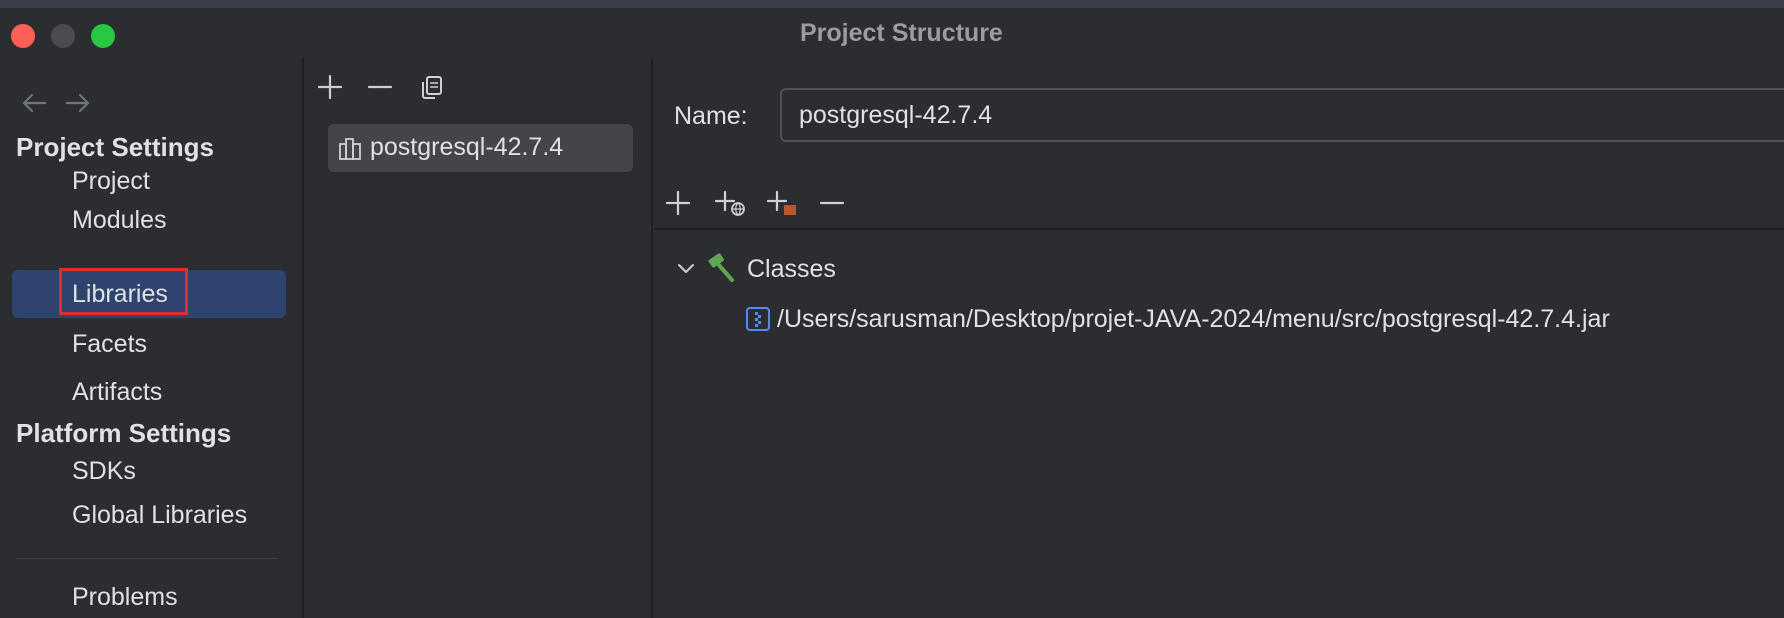 Image resolution: width=1784 pixels, height=618 pixels. Describe the element at coordinates (159, 515) in the screenshot. I see `sidebar-item-global-libraries: Global Libraries` at that location.